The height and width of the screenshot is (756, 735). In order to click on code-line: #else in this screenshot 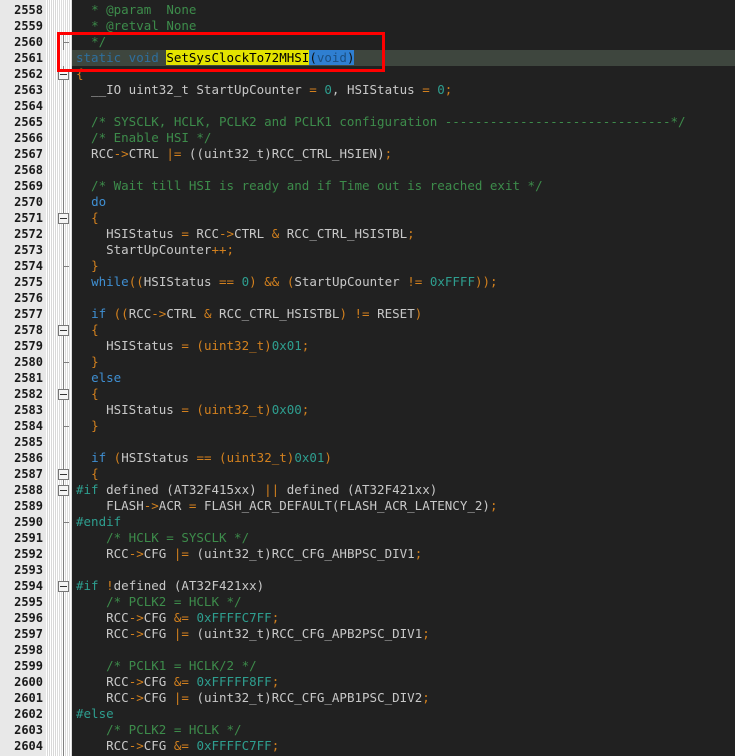, I will do `click(403, 714)`.